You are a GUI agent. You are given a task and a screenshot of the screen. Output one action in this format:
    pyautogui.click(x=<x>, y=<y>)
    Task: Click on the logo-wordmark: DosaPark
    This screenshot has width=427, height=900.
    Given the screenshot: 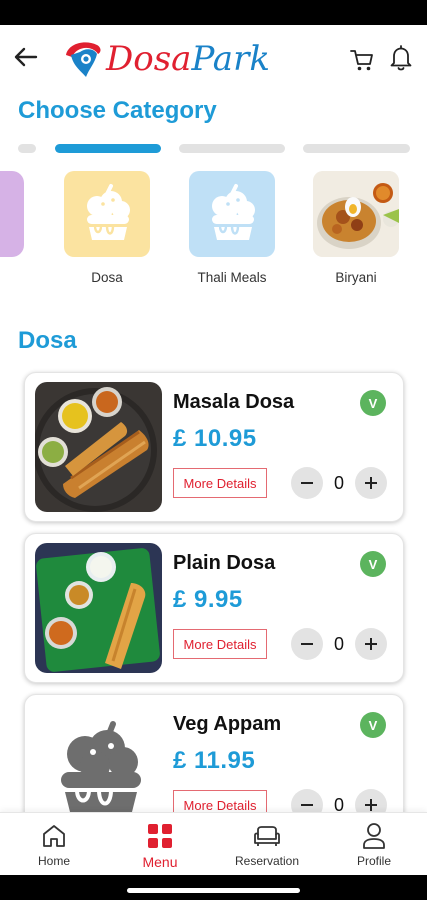 What is the action you would take?
    pyautogui.click(x=188, y=59)
    